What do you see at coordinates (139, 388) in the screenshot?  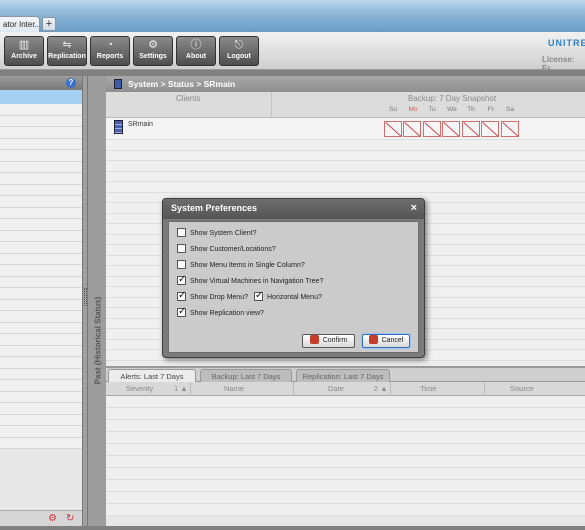 I see `column-header-severity: Severity` at bounding box center [139, 388].